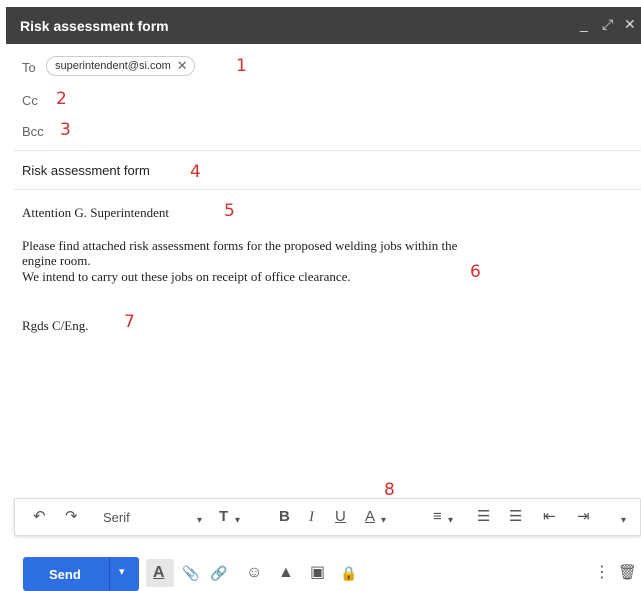 The image size is (641, 591). I want to click on confidential-mode-icon: 🔒, so click(348, 573).